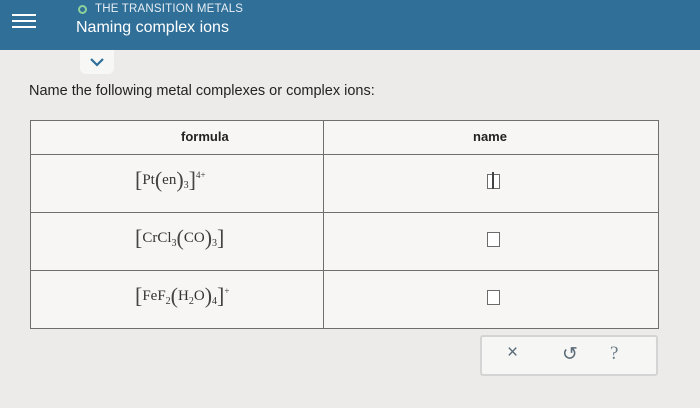 The image size is (700, 408). I want to click on collapse-toggle, so click(97, 62).